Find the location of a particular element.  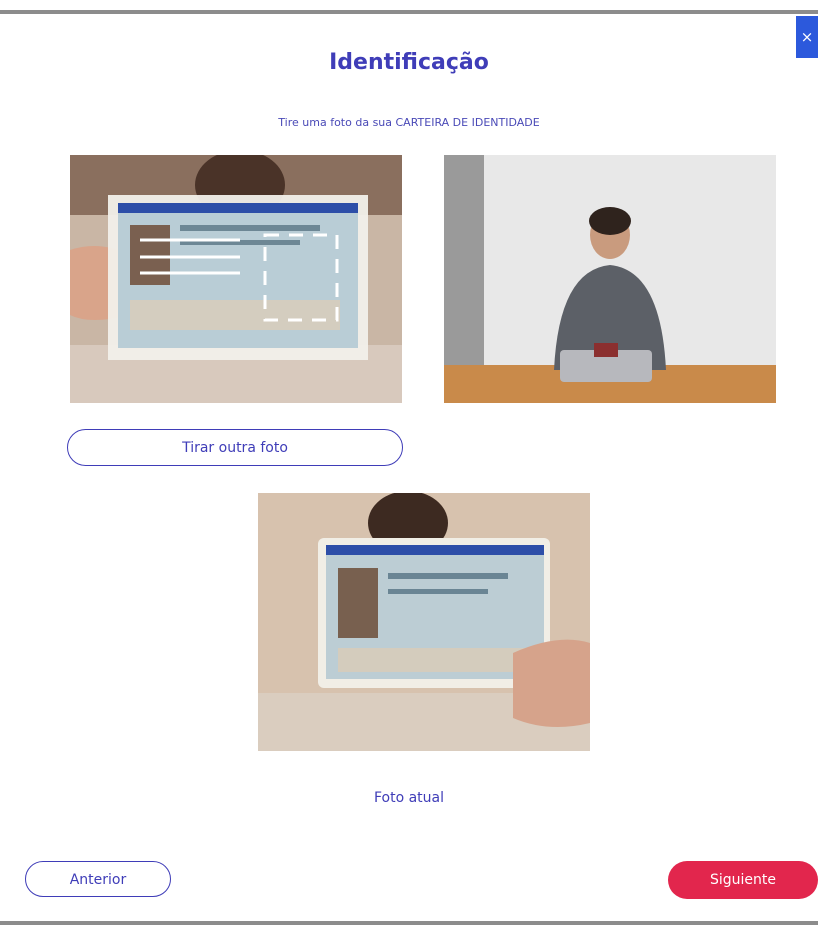

previous-button: Anterior is located at coordinates (98, 879).